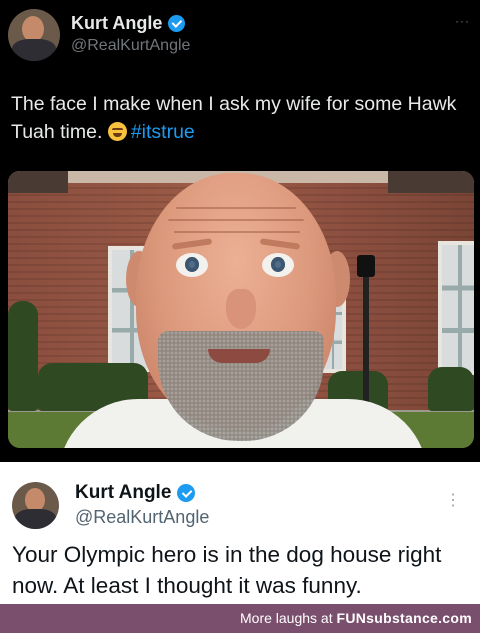  I want to click on more-options-icon: ⋮, so click(453, 500).